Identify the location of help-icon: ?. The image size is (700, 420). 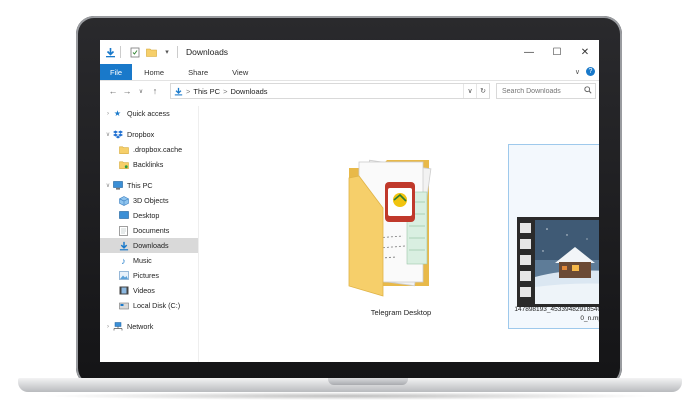
(590, 71).